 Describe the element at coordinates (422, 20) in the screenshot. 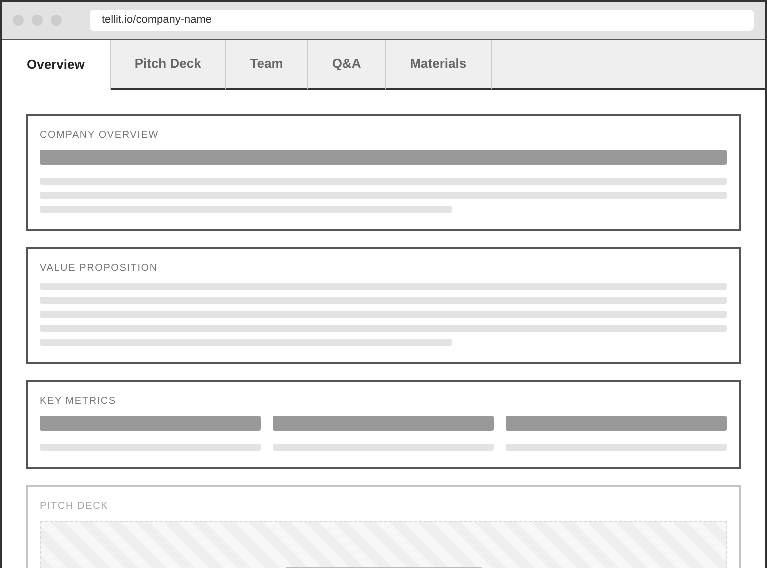

I see `address-bar: tellit.io/company-name` at that location.